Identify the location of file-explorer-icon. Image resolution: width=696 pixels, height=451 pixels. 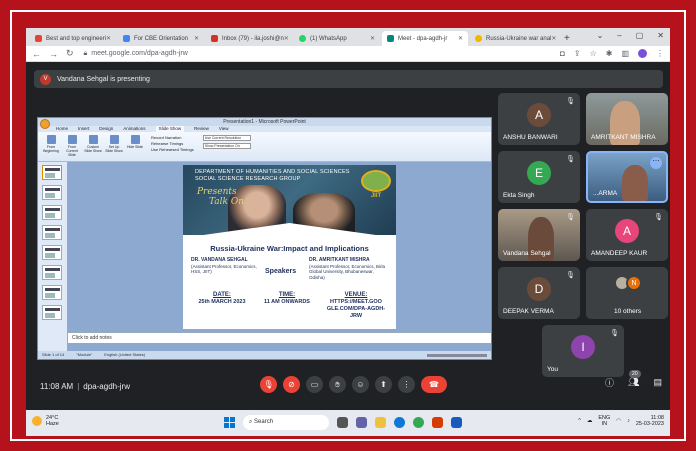
(380, 422).